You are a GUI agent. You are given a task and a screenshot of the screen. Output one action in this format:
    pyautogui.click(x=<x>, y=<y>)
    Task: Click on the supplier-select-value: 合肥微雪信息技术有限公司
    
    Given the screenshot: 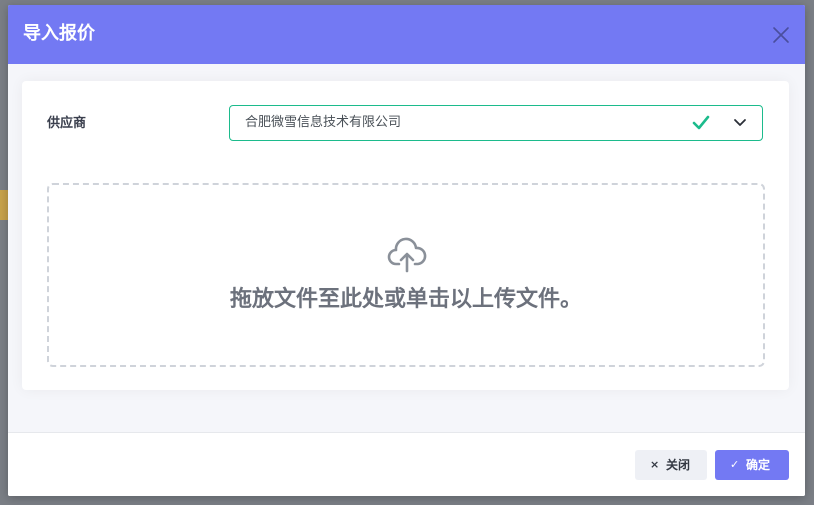 What is the action you would take?
    pyautogui.click(x=323, y=122)
    